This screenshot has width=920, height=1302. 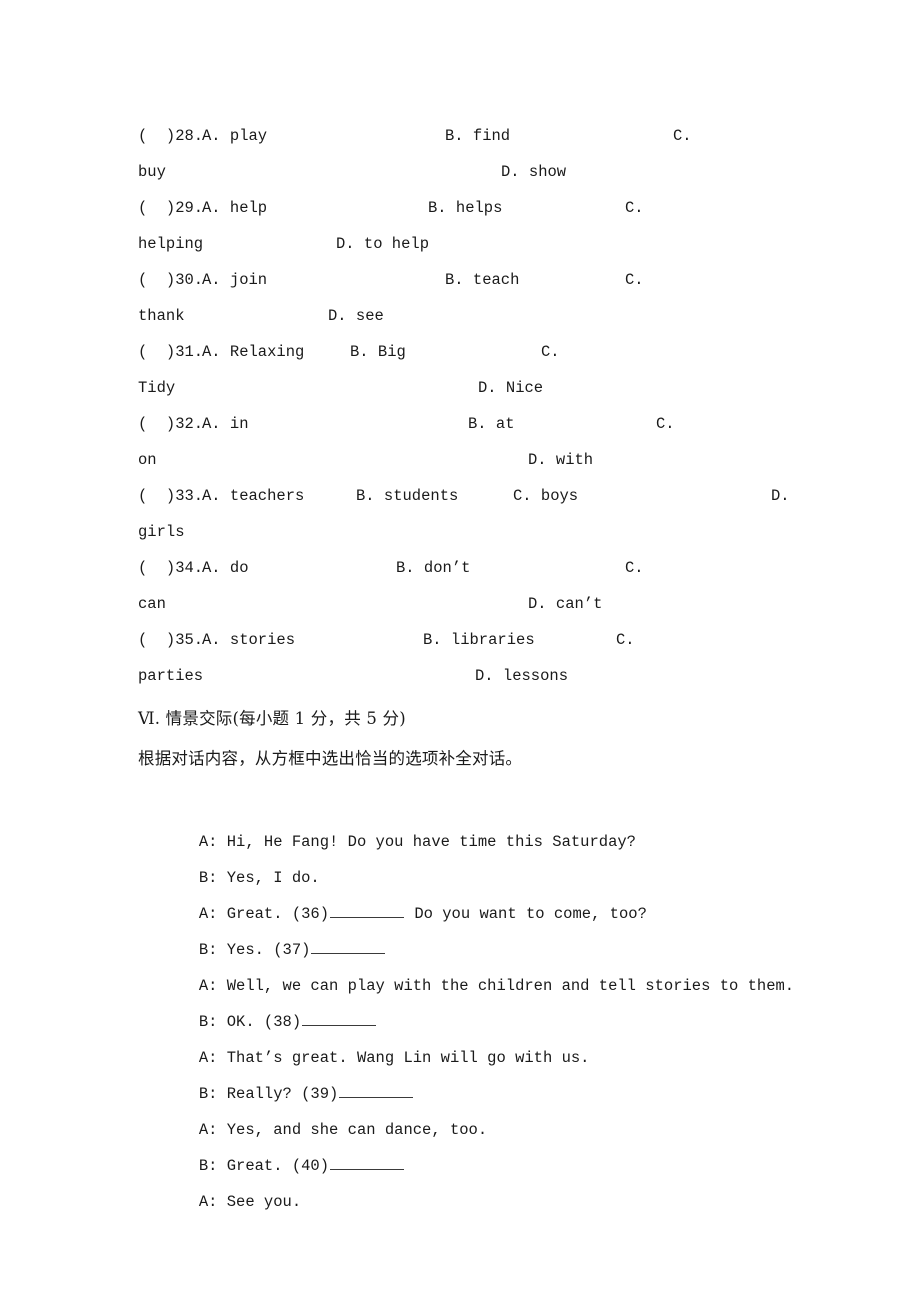 What do you see at coordinates (488, 316) in the screenshot?
I see `question-row-continuation: thank D. see` at bounding box center [488, 316].